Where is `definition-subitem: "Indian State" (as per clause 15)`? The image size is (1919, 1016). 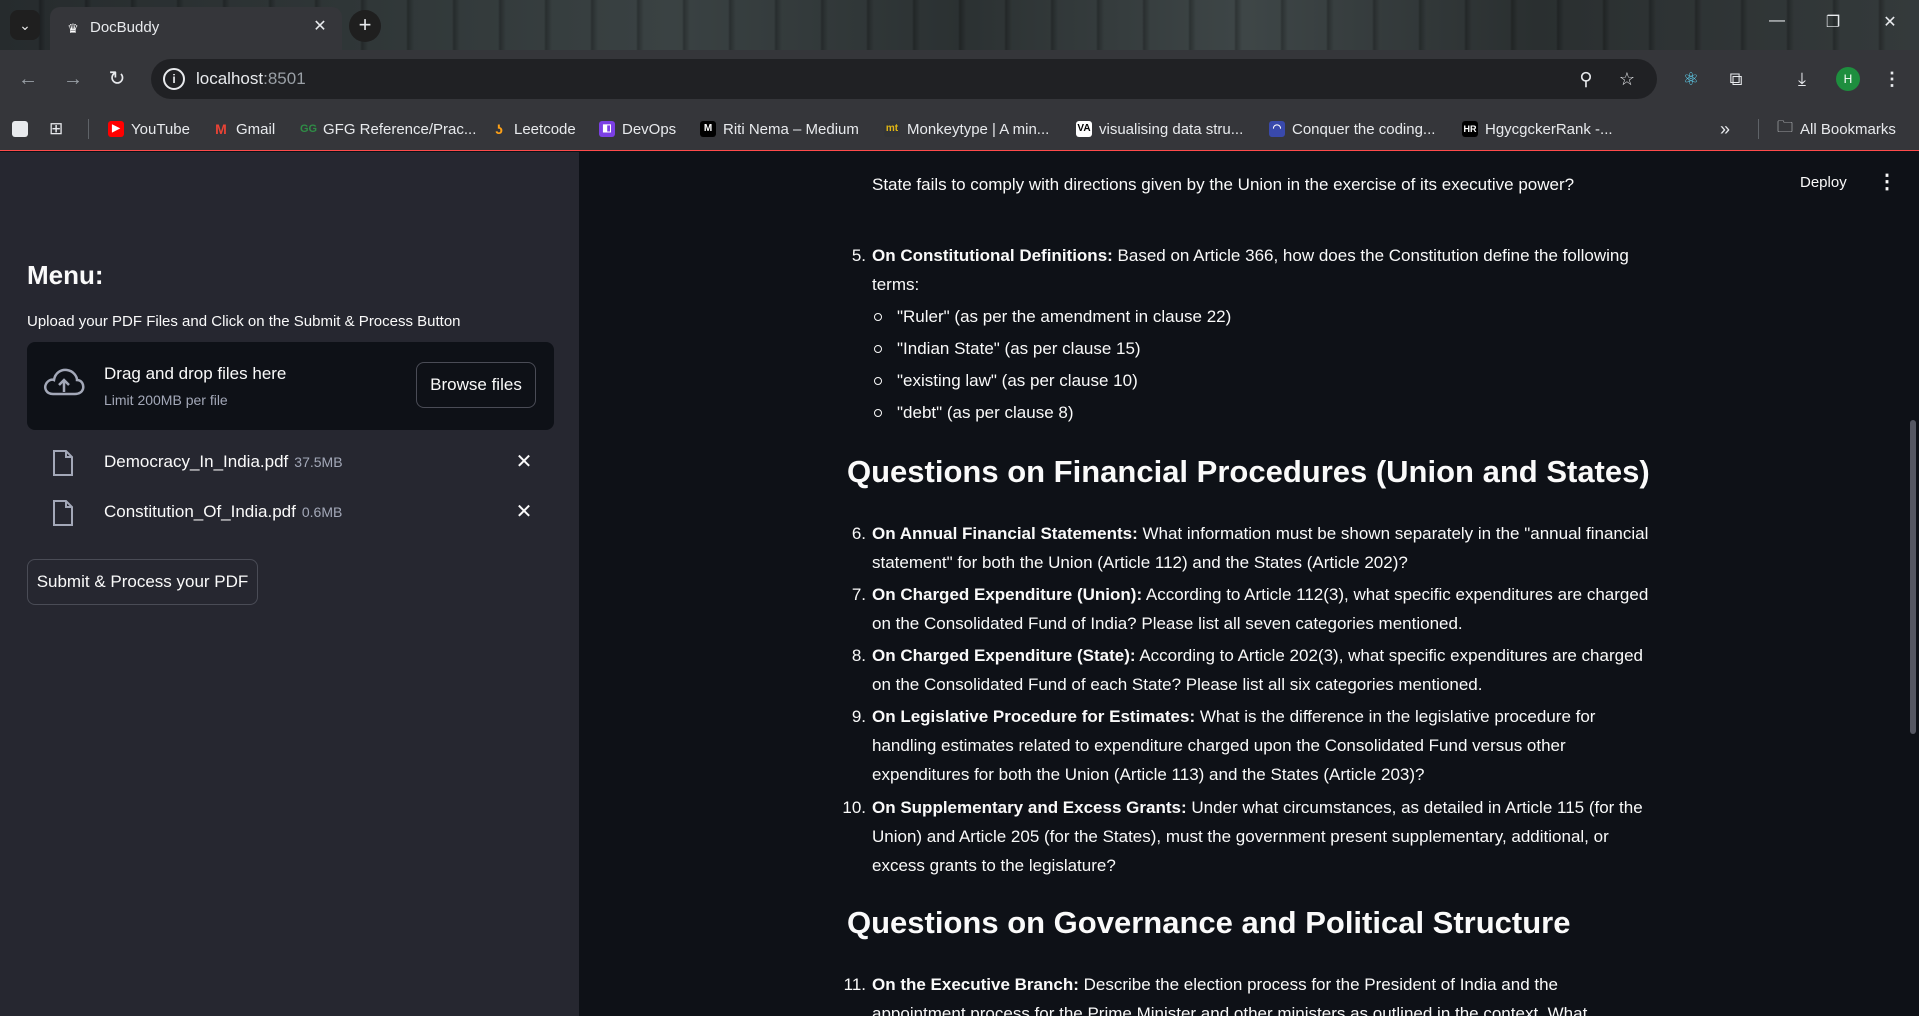
definition-subitem: "Indian State" (as per clause 15) is located at coordinates (1007, 348).